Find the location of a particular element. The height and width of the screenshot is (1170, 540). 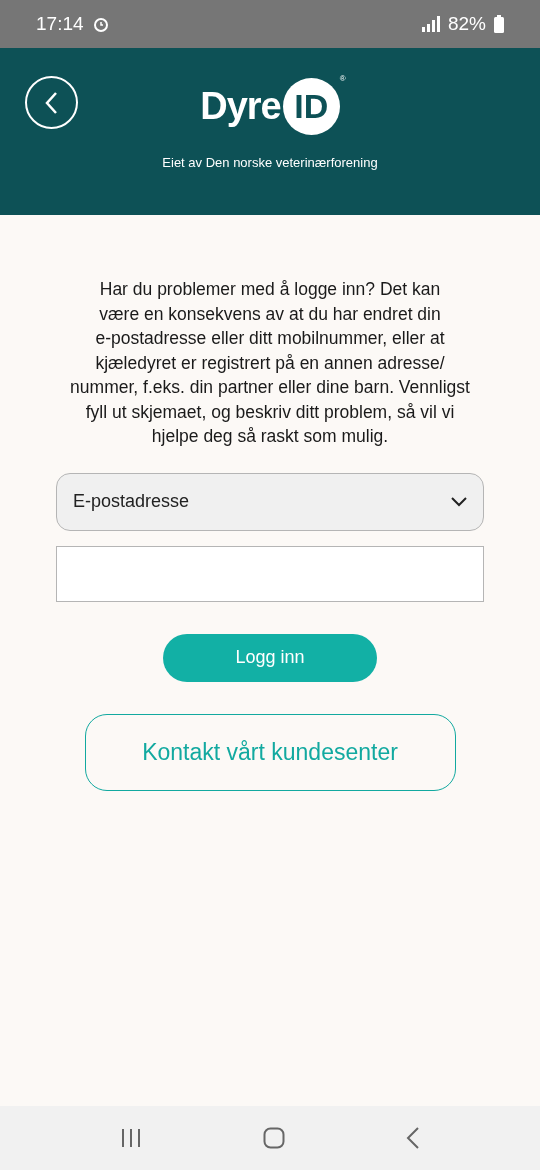

status-time: 17:14 is located at coordinates (60, 24).